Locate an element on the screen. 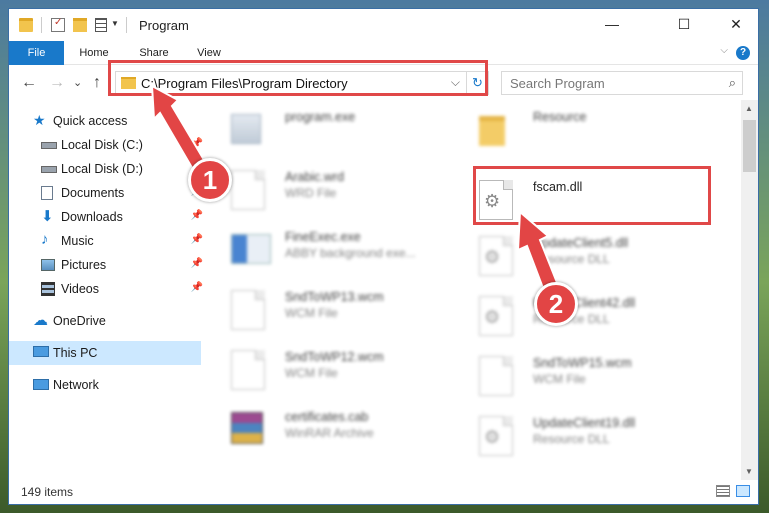 This screenshot has height=513, width=769. step-1-badge: 1 is located at coordinates (210, 180).